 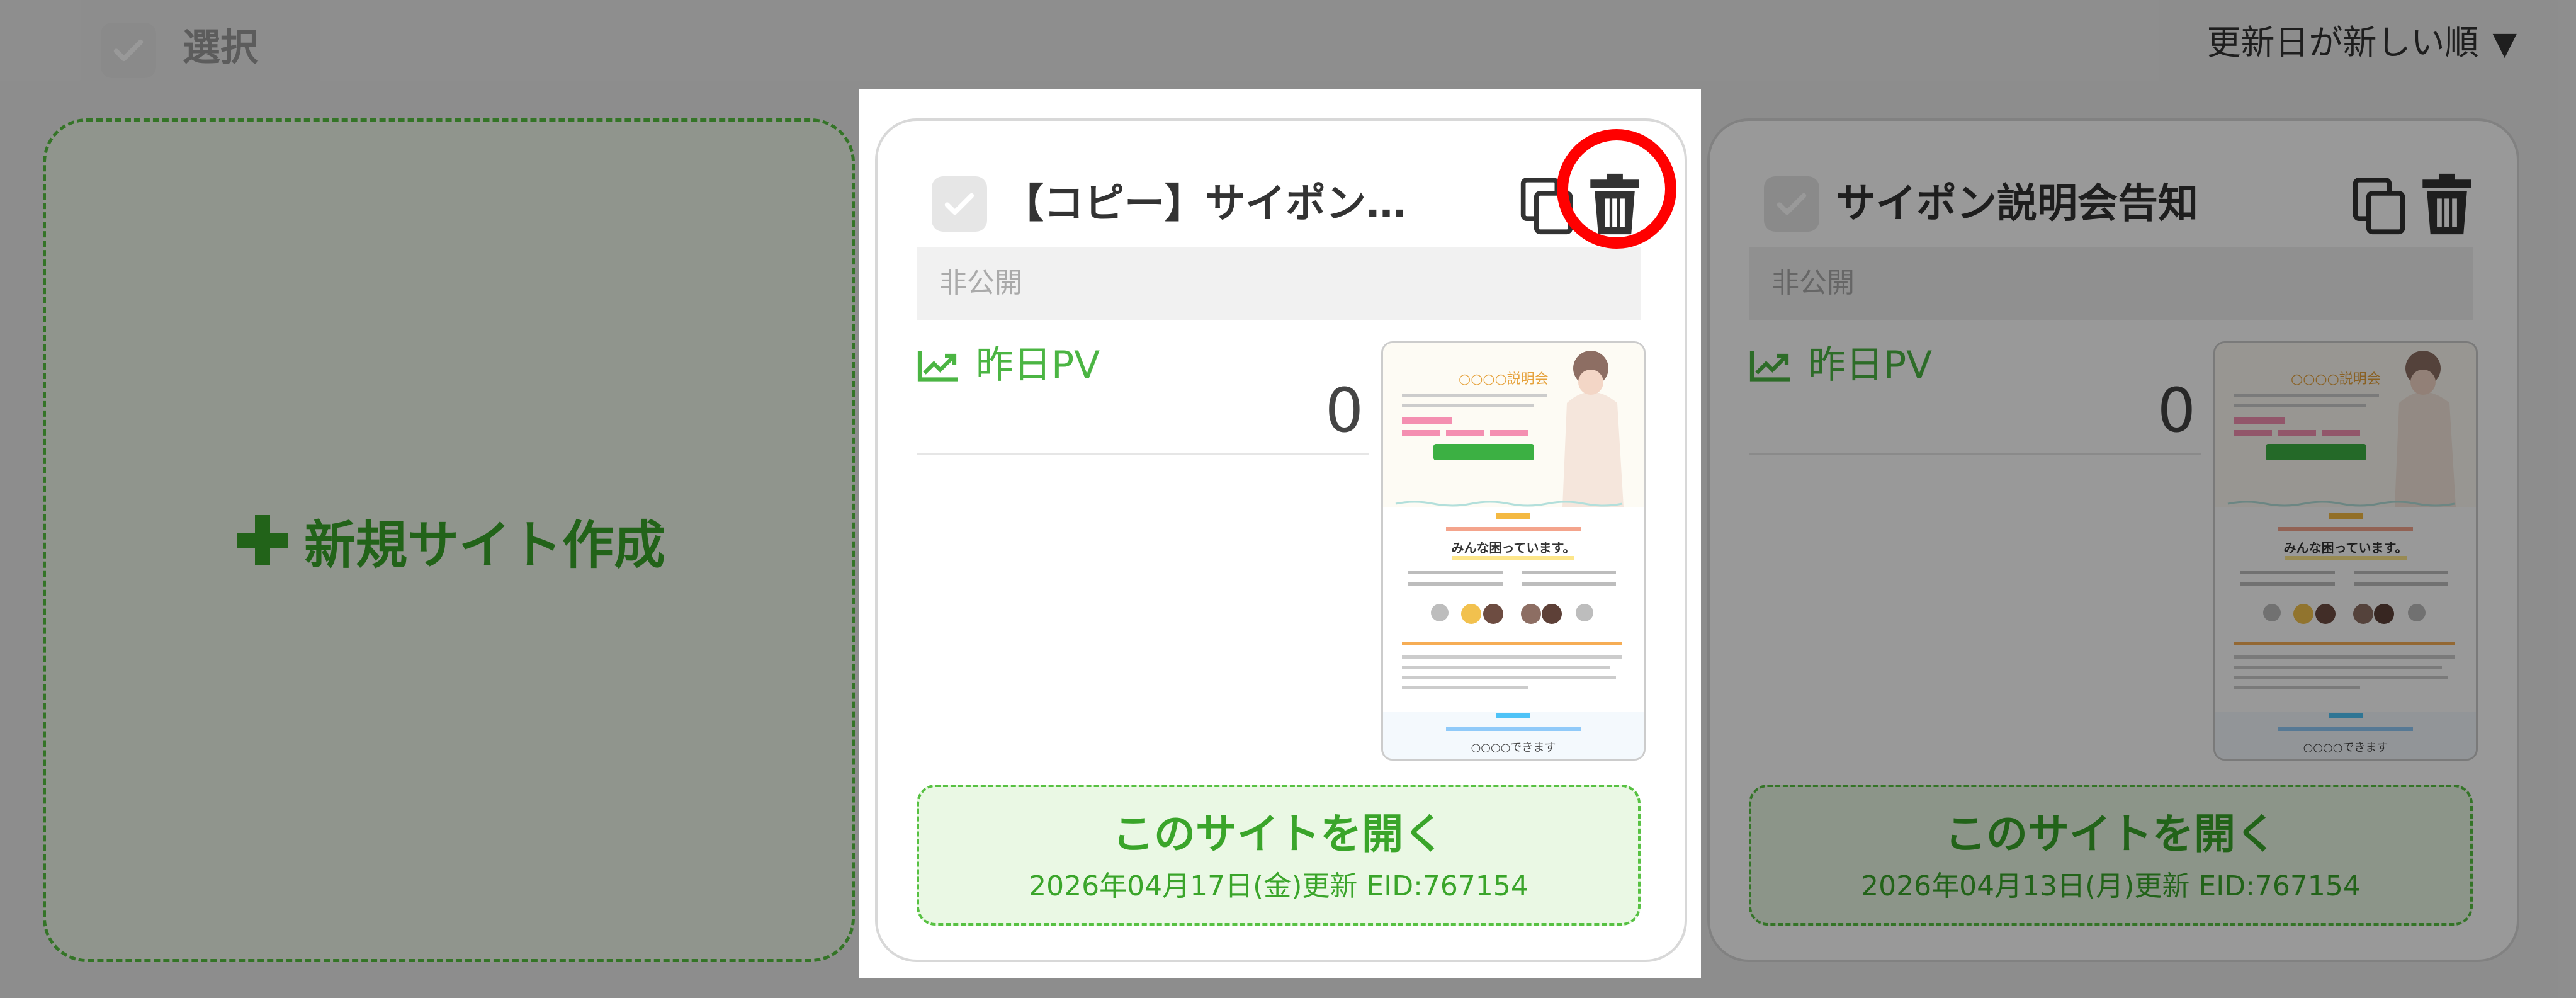 I want to click on plus-icon, so click(x=262, y=540).